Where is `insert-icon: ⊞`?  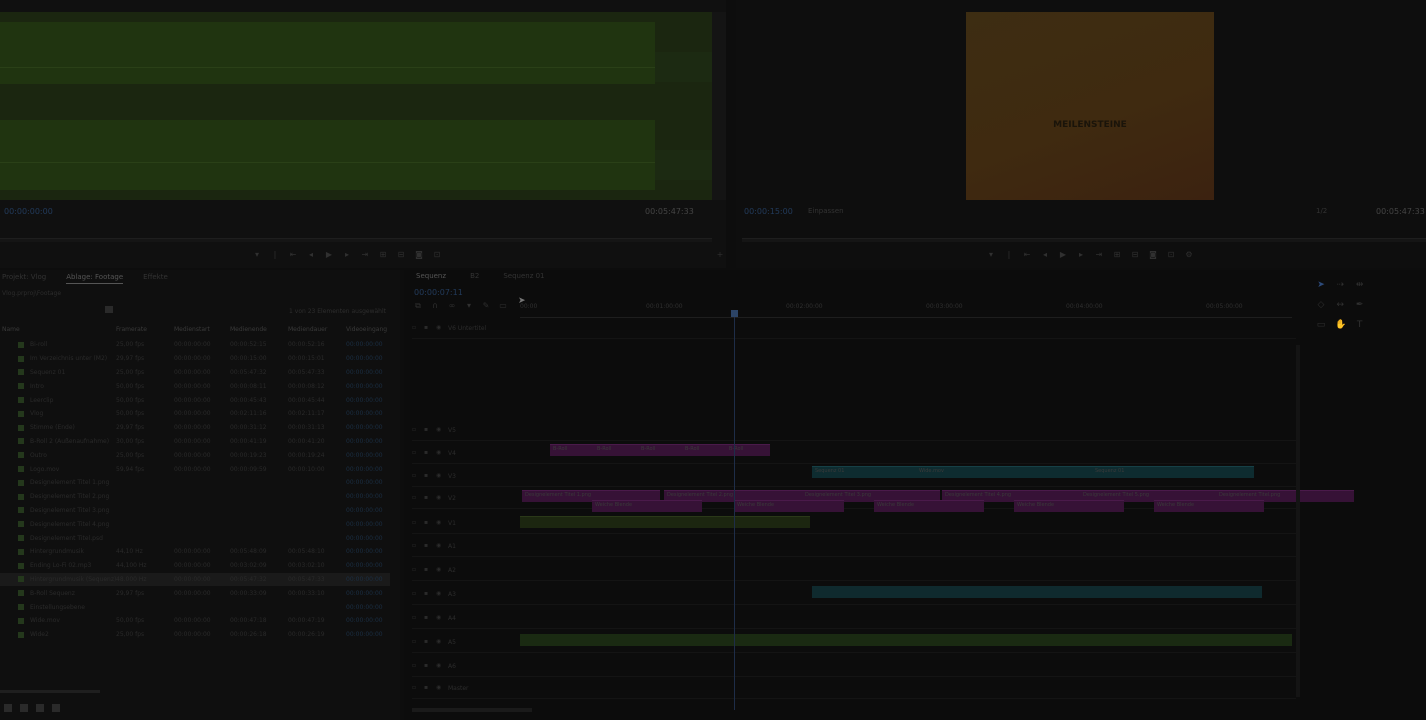 insert-icon: ⊞ is located at coordinates (383, 255).